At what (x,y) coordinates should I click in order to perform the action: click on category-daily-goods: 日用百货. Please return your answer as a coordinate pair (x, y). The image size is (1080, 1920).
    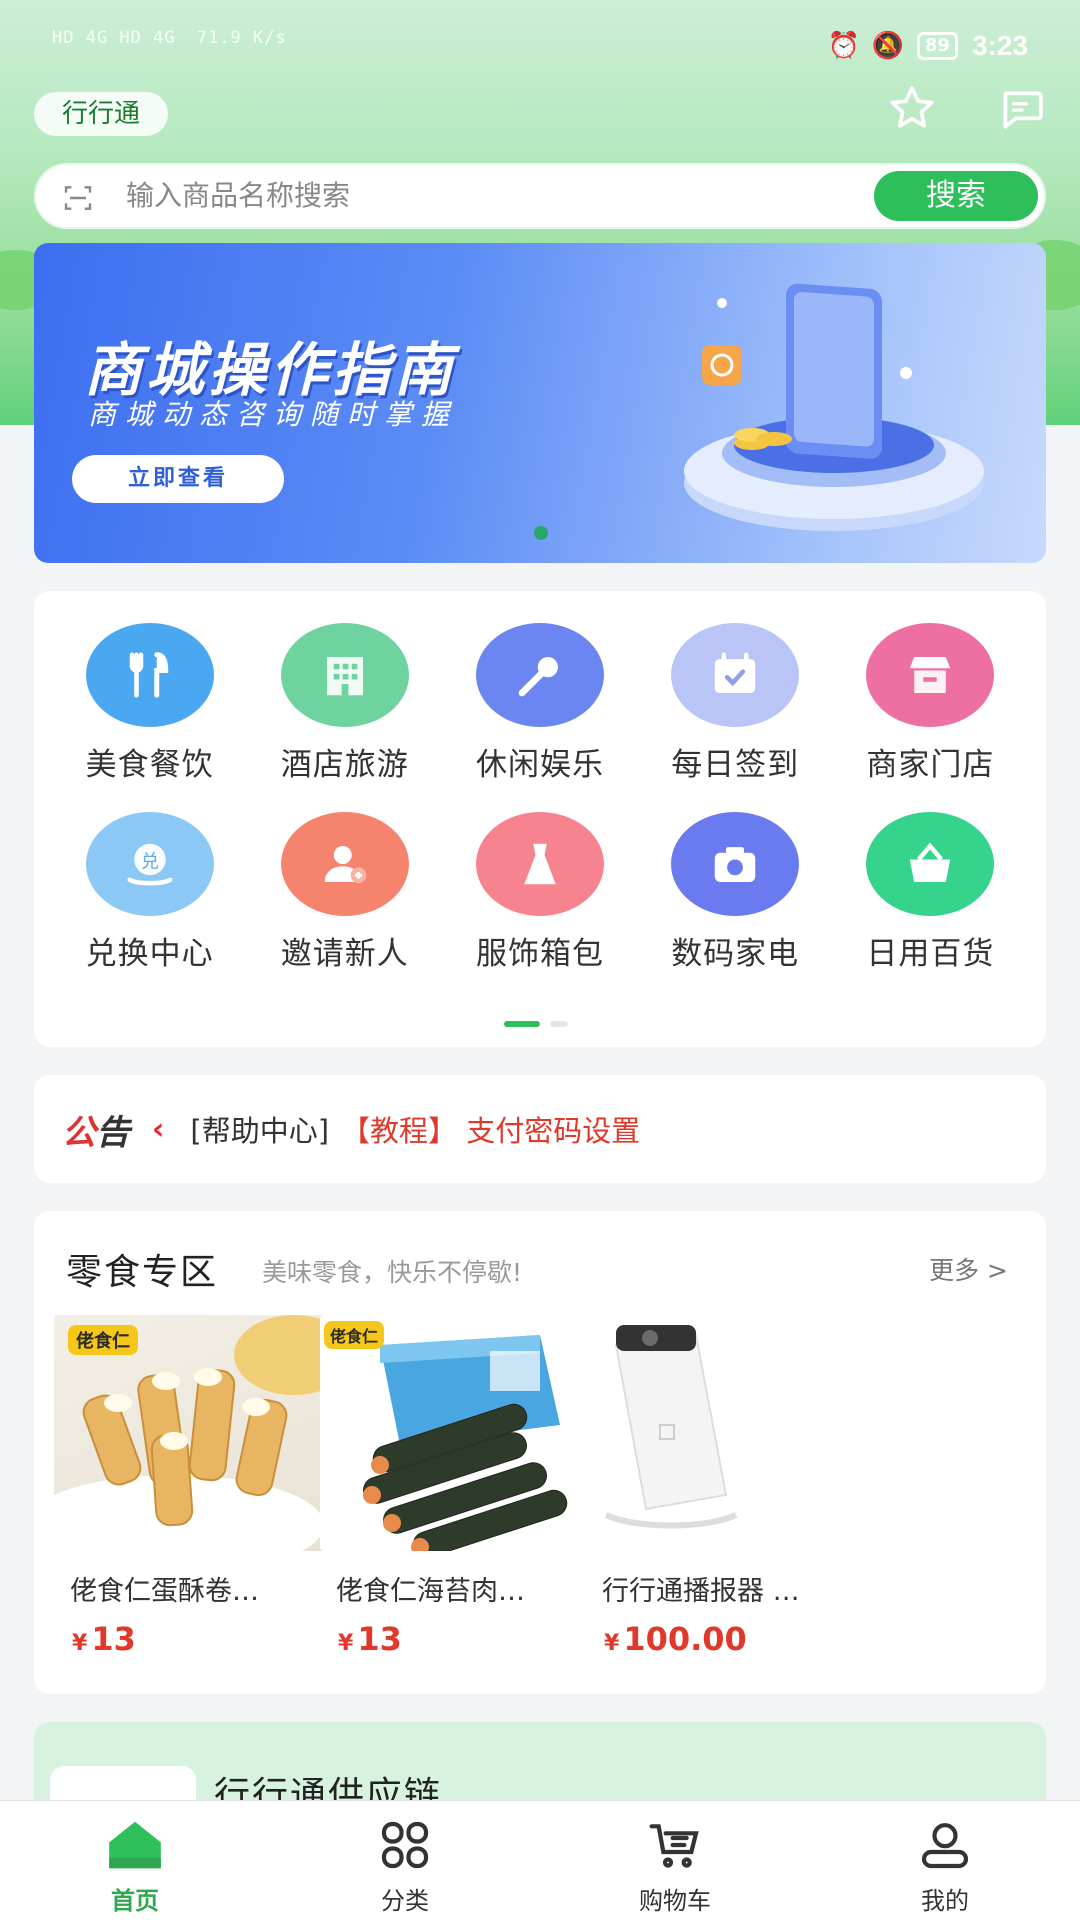
    Looking at the image, I should click on (930, 892).